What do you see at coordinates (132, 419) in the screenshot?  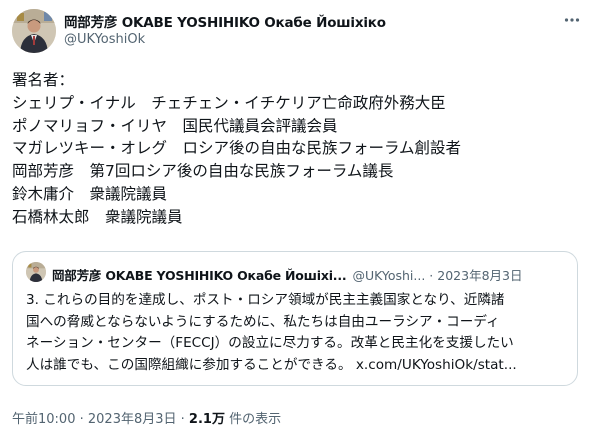 I see `tweet-date: 2023年8月3日` at bounding box center [132, 419].